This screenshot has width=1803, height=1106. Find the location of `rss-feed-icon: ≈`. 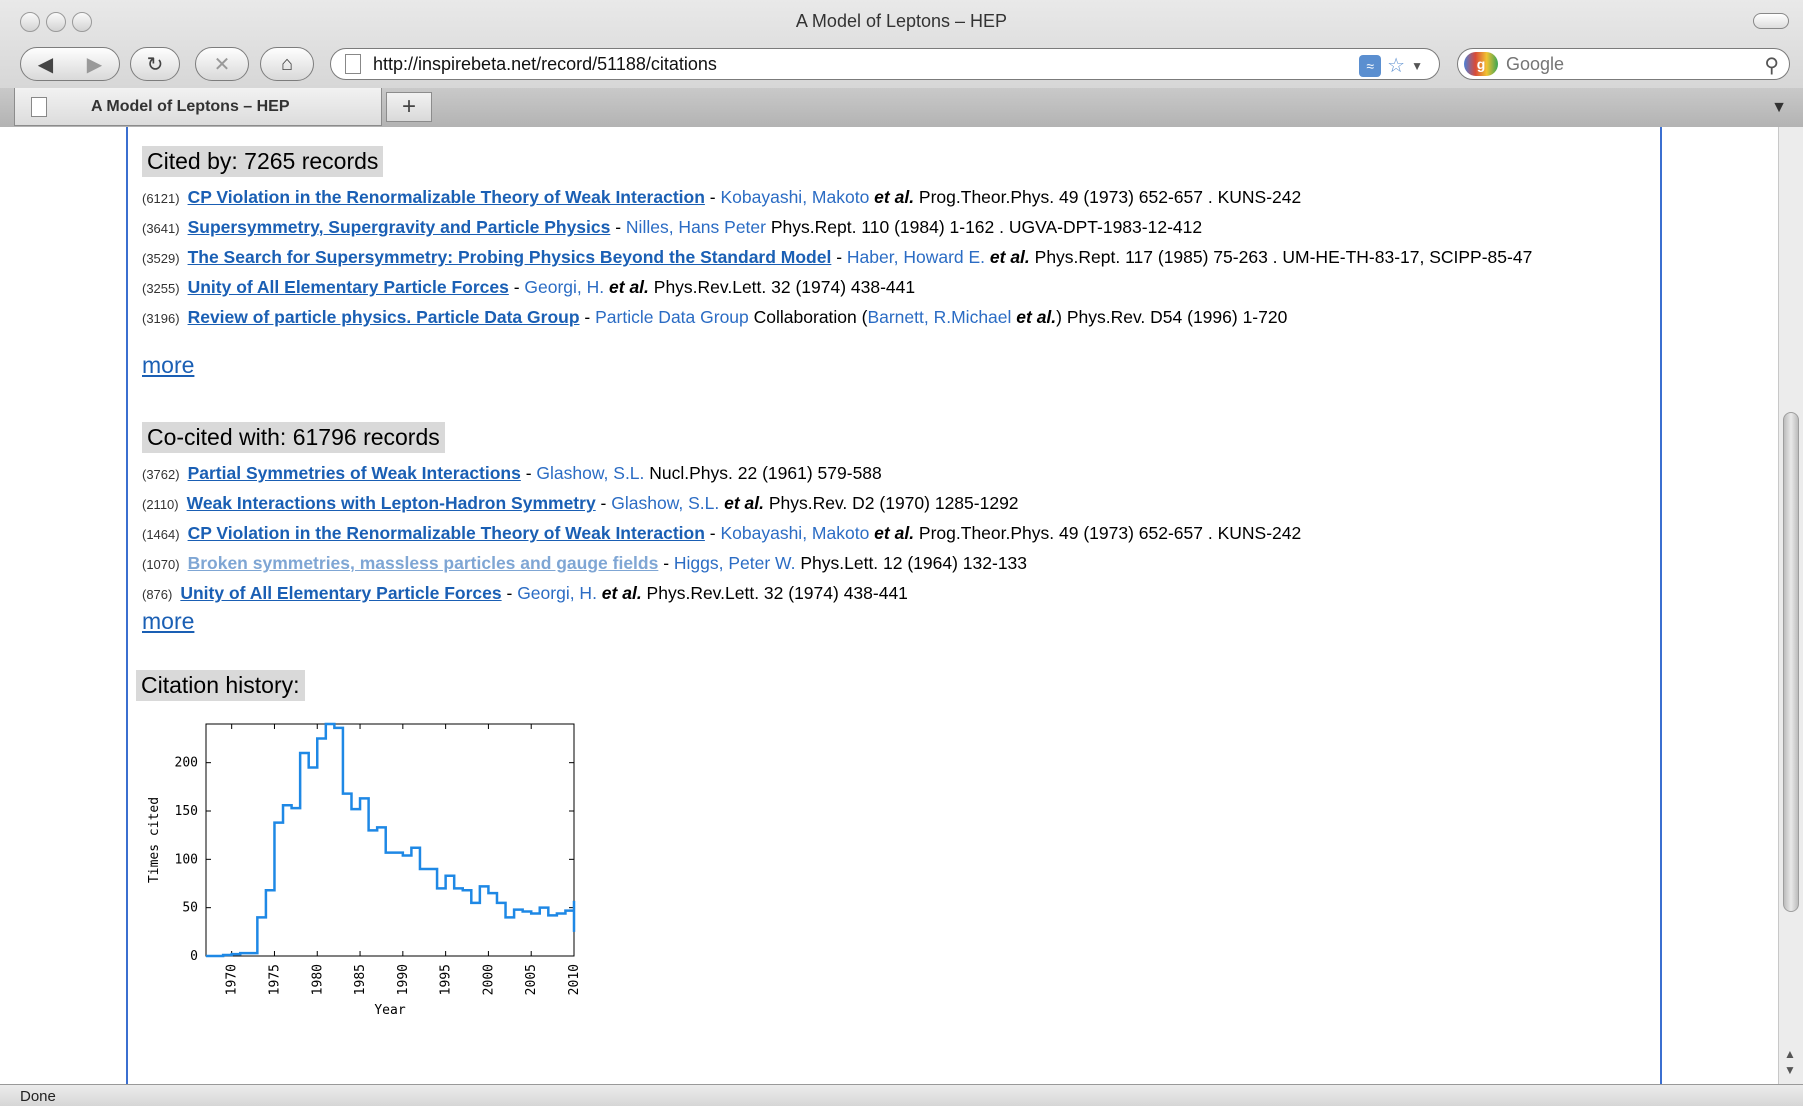

rss-feed-icon: ≈ is located at coordinates (1370, 65).